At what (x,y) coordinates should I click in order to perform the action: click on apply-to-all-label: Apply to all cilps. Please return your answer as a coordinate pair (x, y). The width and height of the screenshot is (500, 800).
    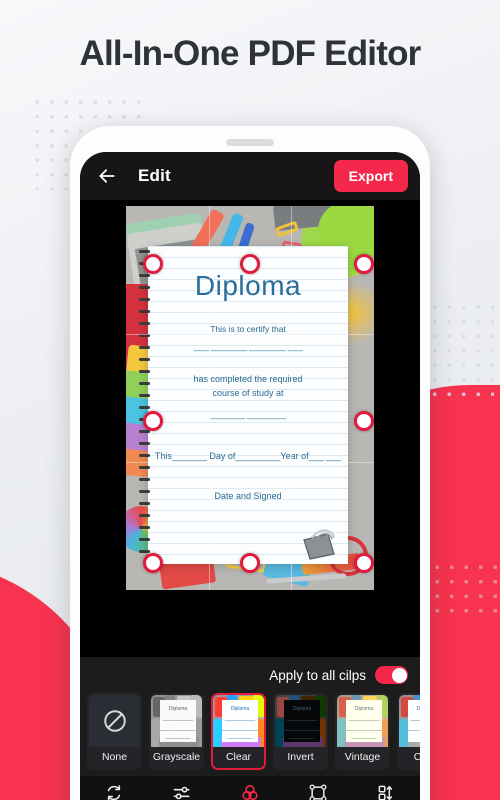
    Looking at the image, I should click on (317, 675).